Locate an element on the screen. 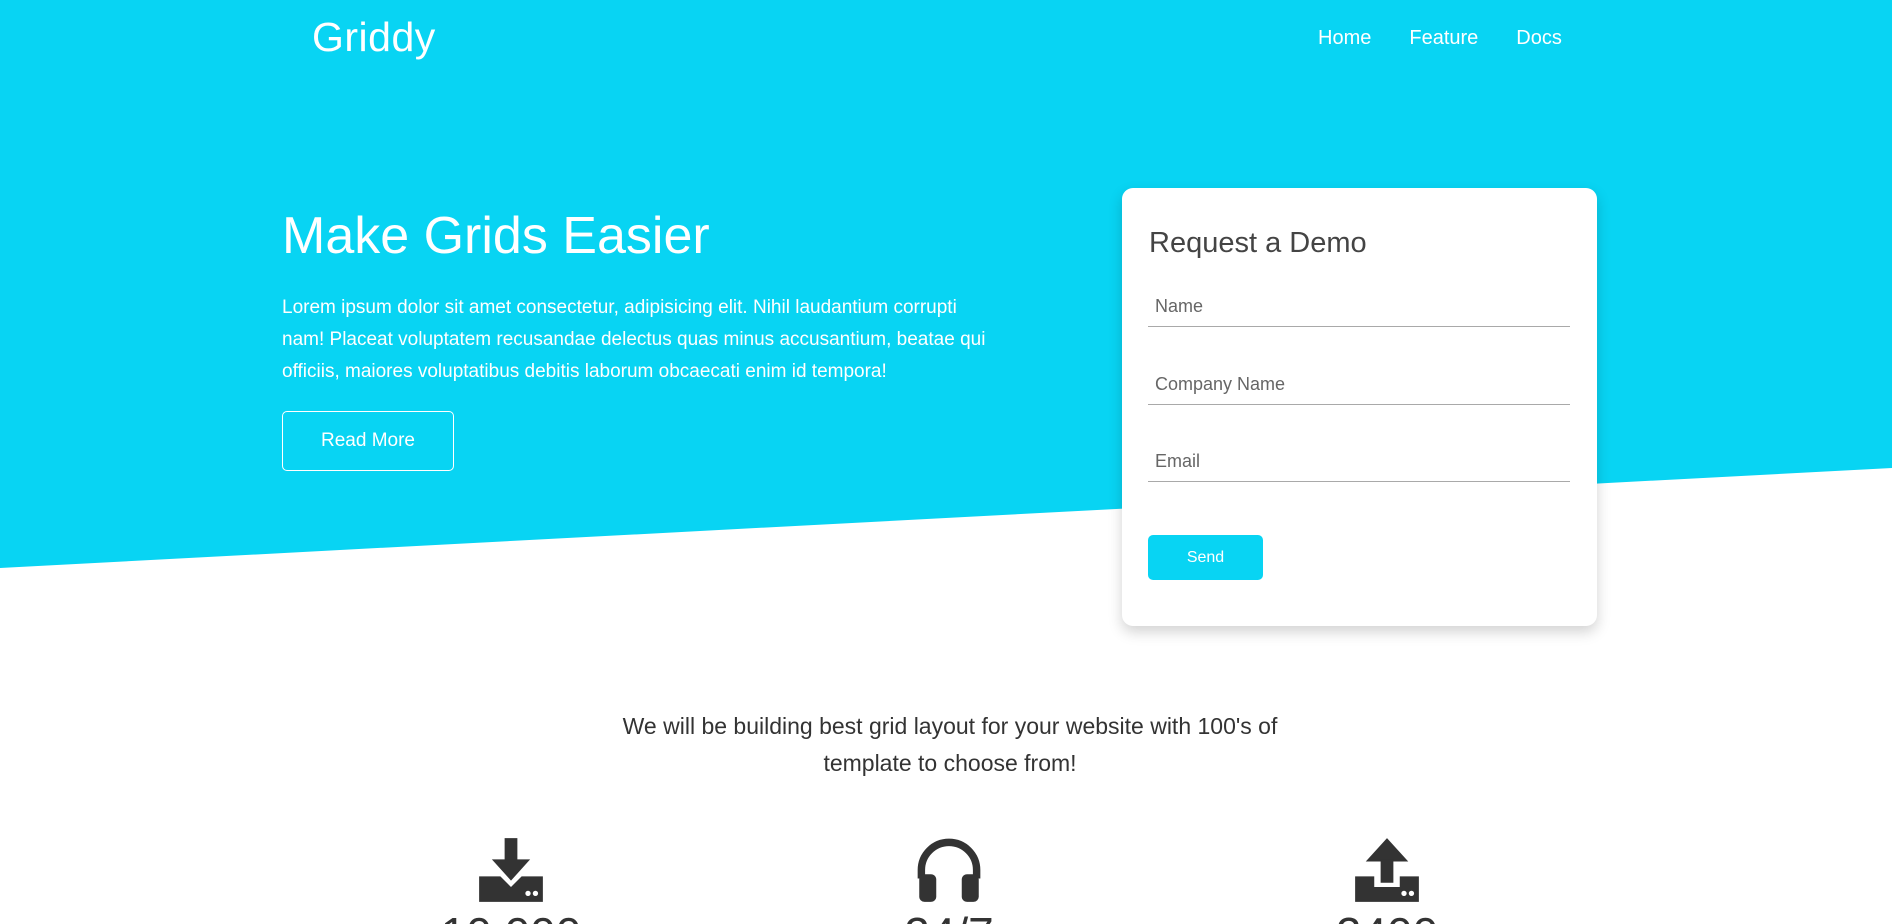 The height and width of the screenshot is (924, 1892). nav-links: Home Feature Docs is located at coordinates (1440, 38).